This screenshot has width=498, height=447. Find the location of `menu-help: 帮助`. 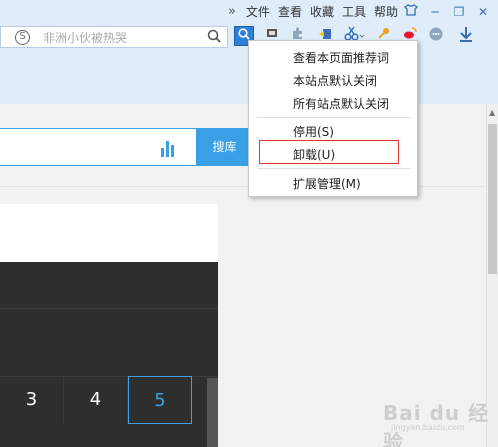

menu-help: 帮助 is located at coordinates (386, 12).